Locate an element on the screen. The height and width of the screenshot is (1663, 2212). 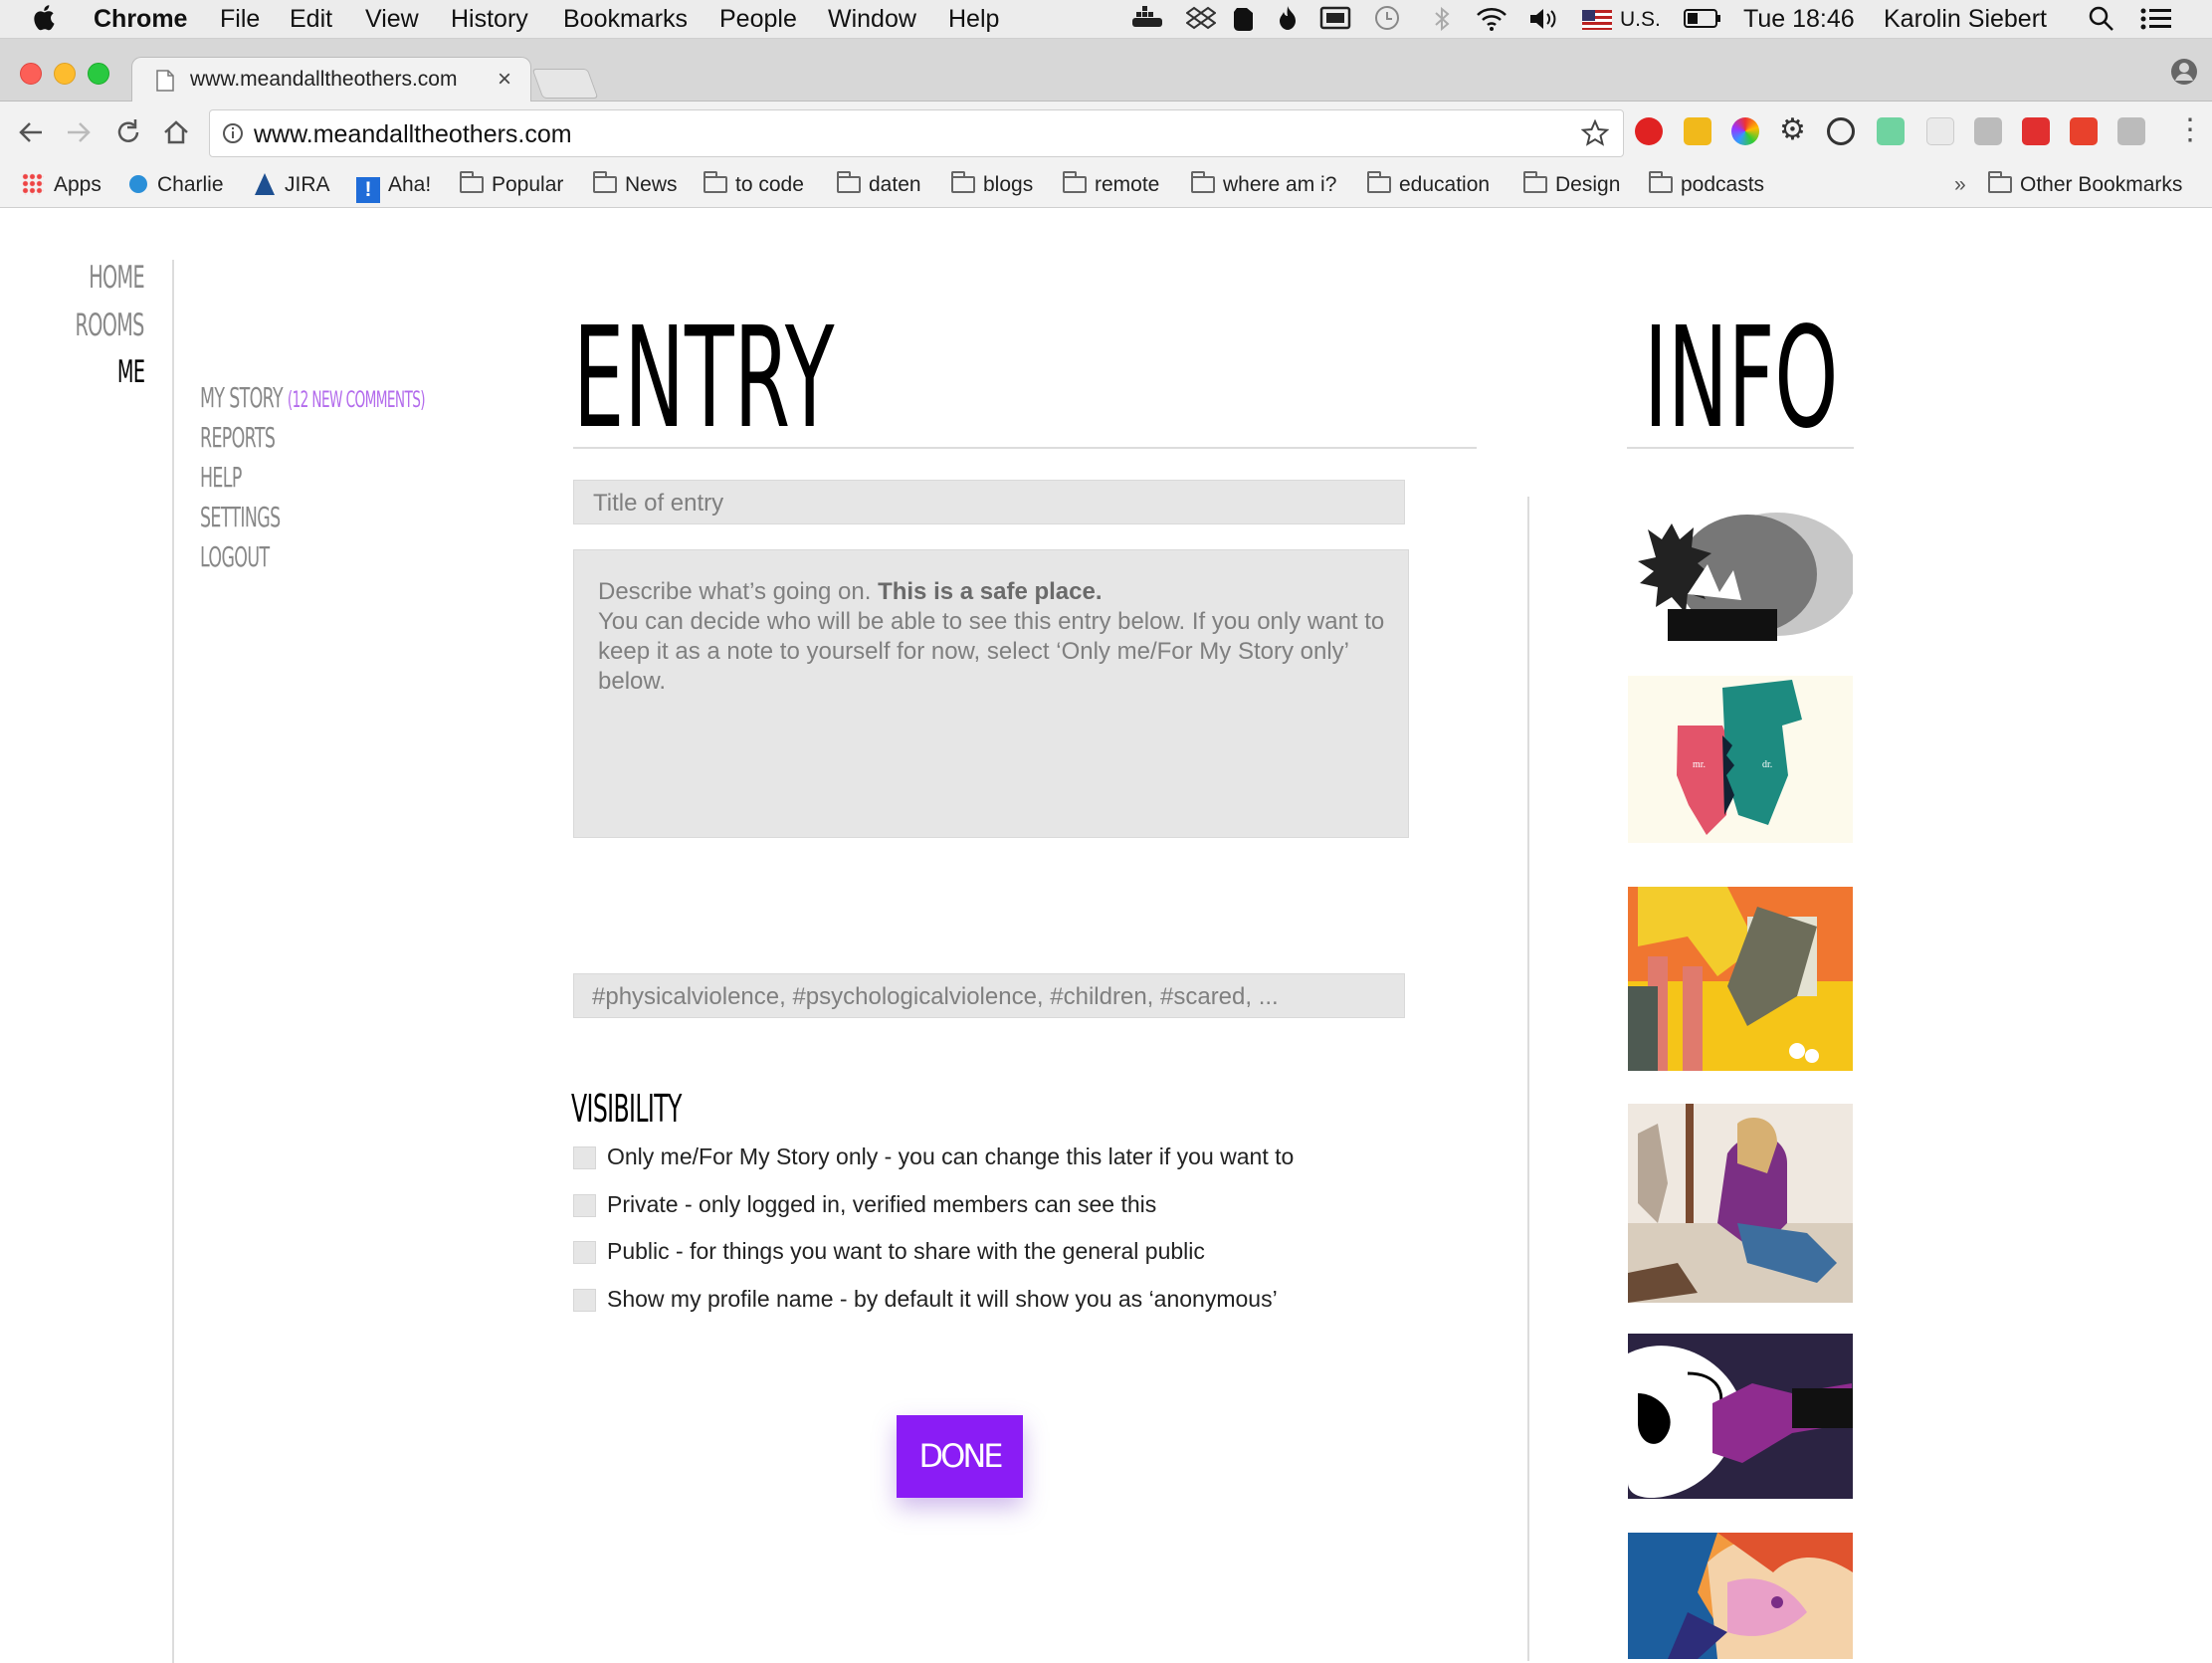
reload-icon is located at coordinates (128, 135).